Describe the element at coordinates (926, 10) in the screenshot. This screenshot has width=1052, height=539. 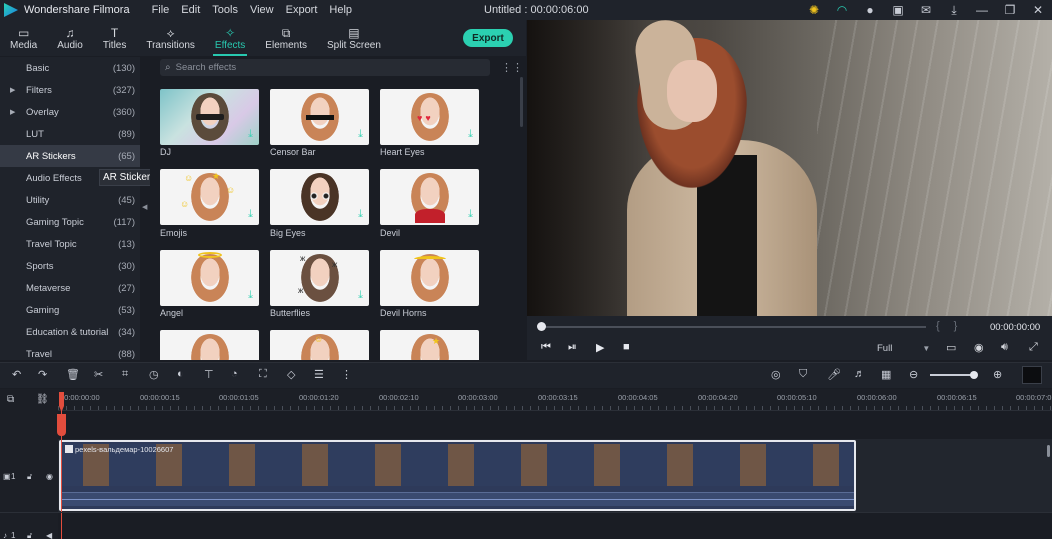
I see `mail-icon: ✉` at that location.